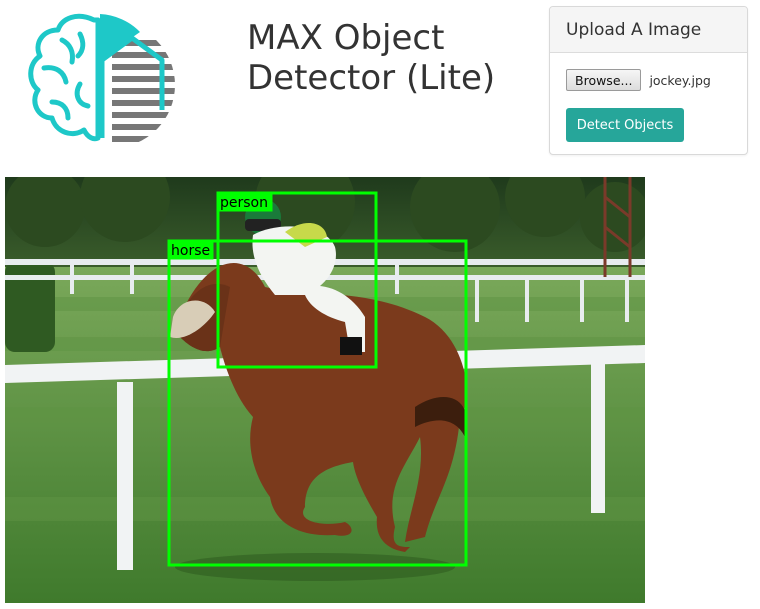 The height and width of the screenshot is (609, 760). Describe the element at coordinates (371, 78) in the screenshot. I see `title-line-2: Detector (Lite)` at that location.